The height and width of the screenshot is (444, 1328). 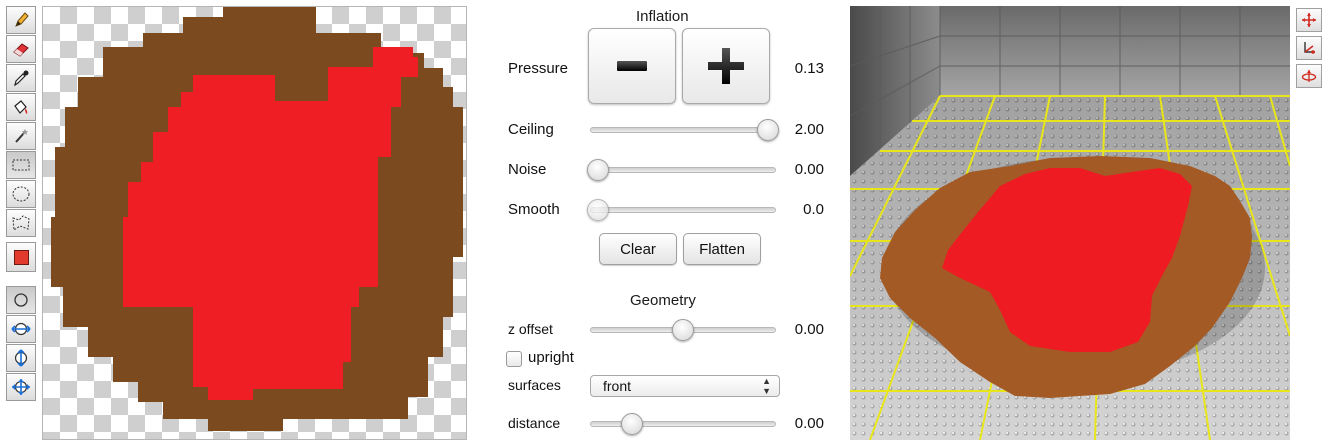 What do you see at coordinates (662, 16) in the screenshot?
I see `inflation-title: Inflation` at bounding box center [662, 16].